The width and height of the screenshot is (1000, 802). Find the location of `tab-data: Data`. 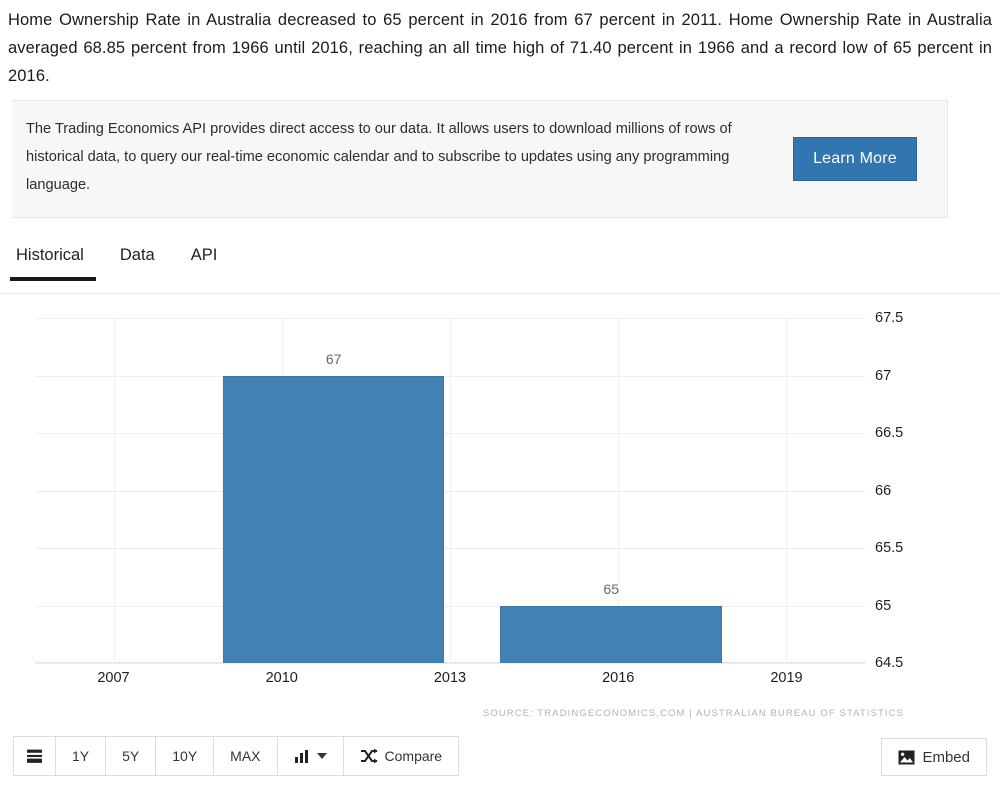

tab-data: Data is located at coordinates (140, 261).